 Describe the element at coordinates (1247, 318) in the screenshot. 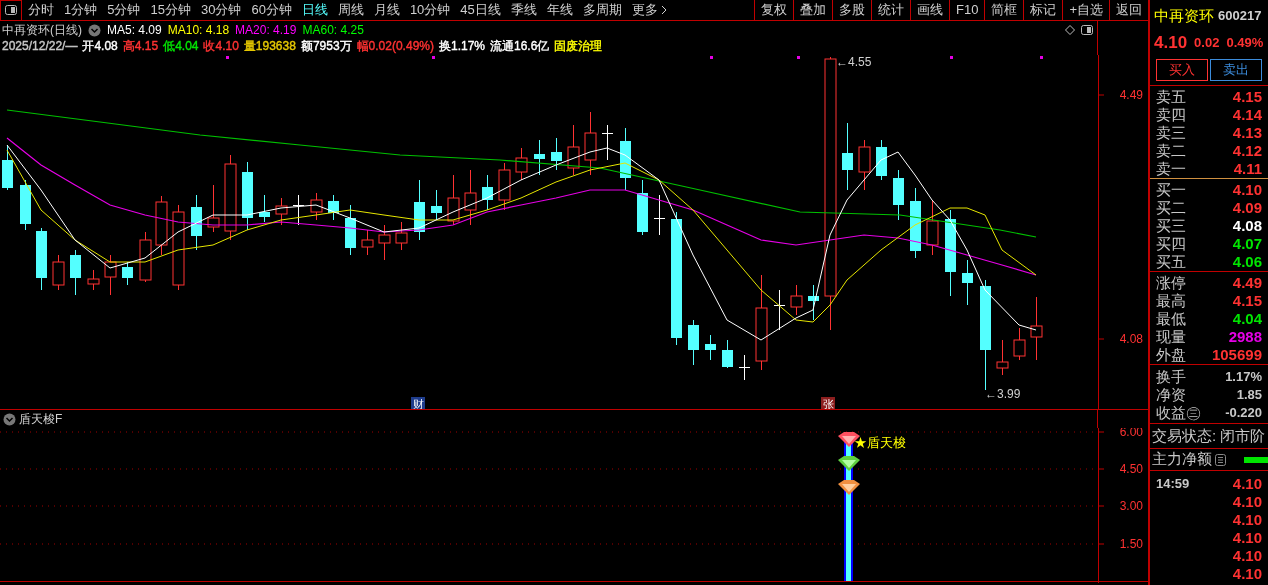

I see `stat-value: 4.04` at that location.